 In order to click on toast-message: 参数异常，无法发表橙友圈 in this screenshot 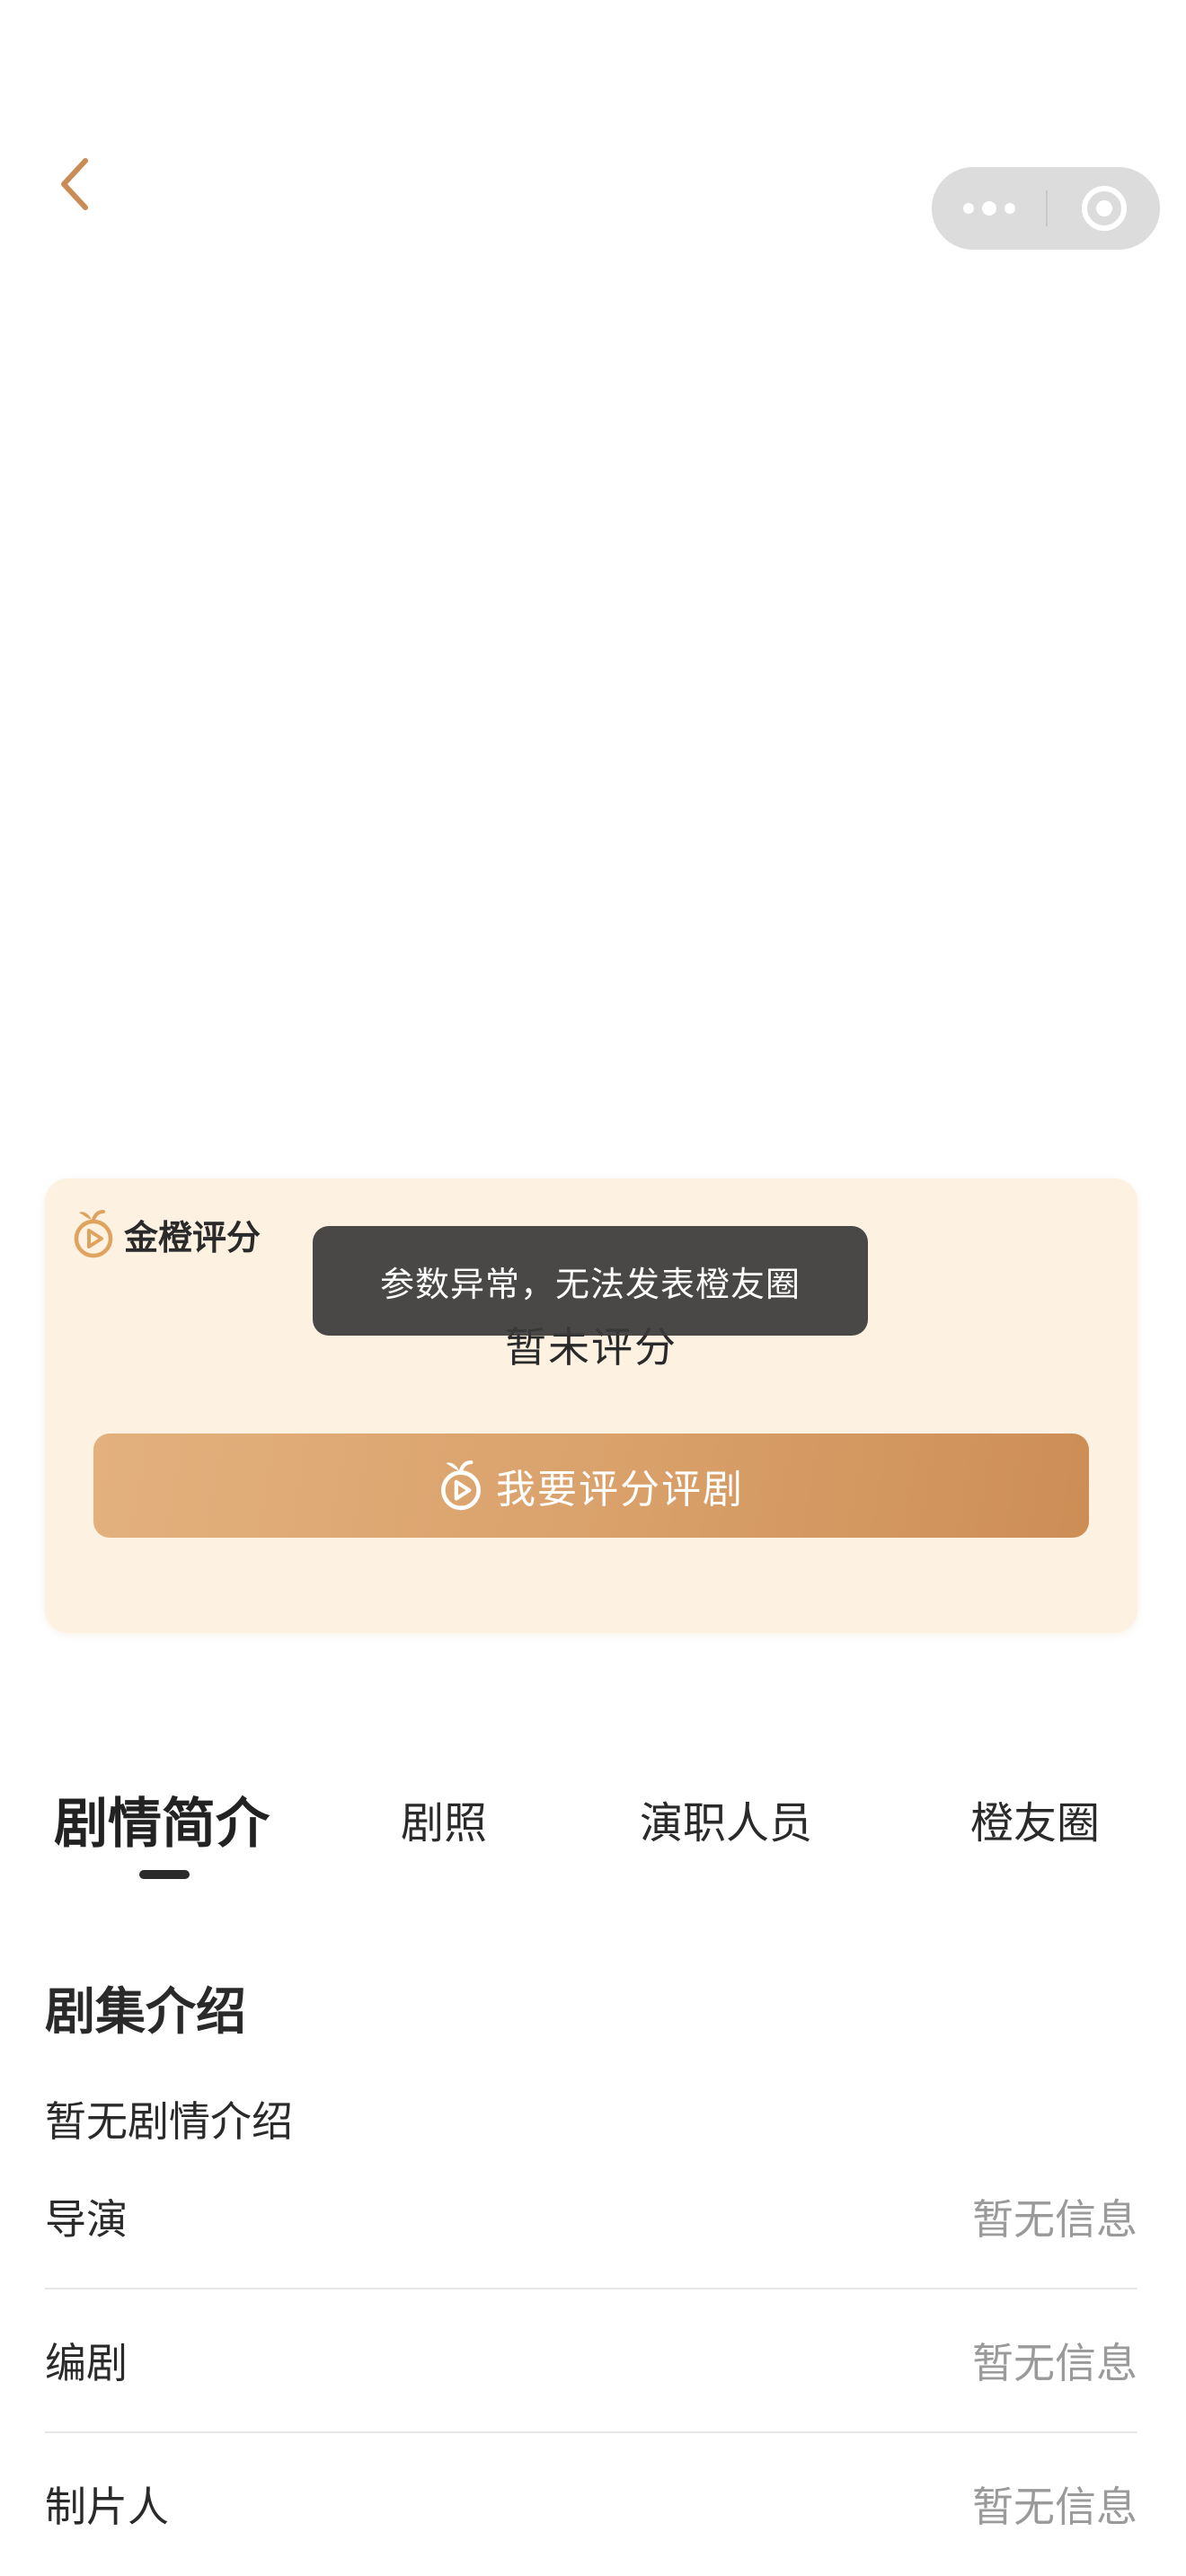, I will do `click(590, 1284)`.